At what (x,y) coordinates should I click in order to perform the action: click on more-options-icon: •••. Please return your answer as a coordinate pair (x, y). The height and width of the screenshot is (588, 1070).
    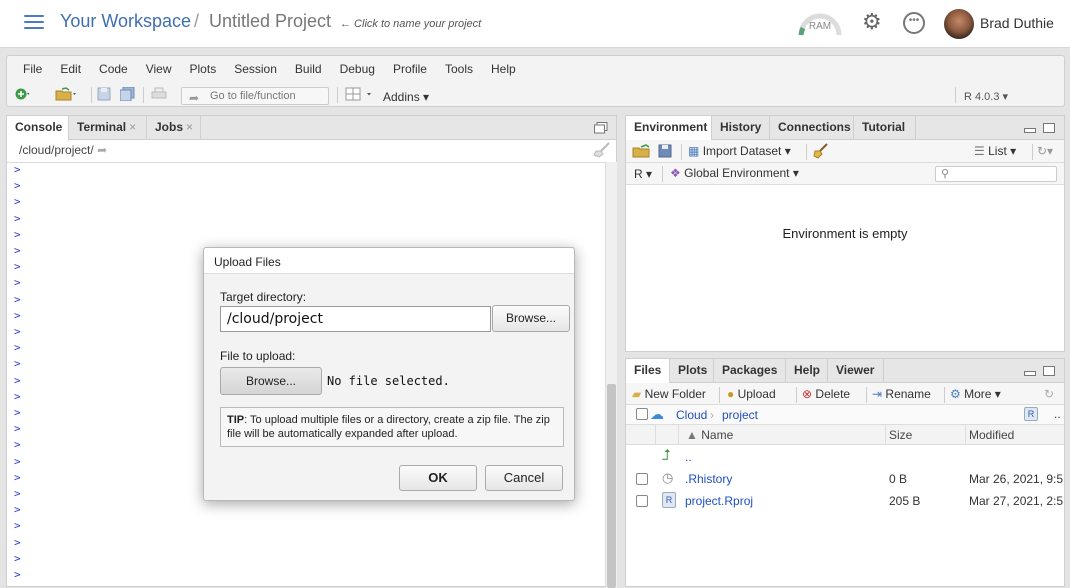
    Looking at the image, I should click on (914, 23).